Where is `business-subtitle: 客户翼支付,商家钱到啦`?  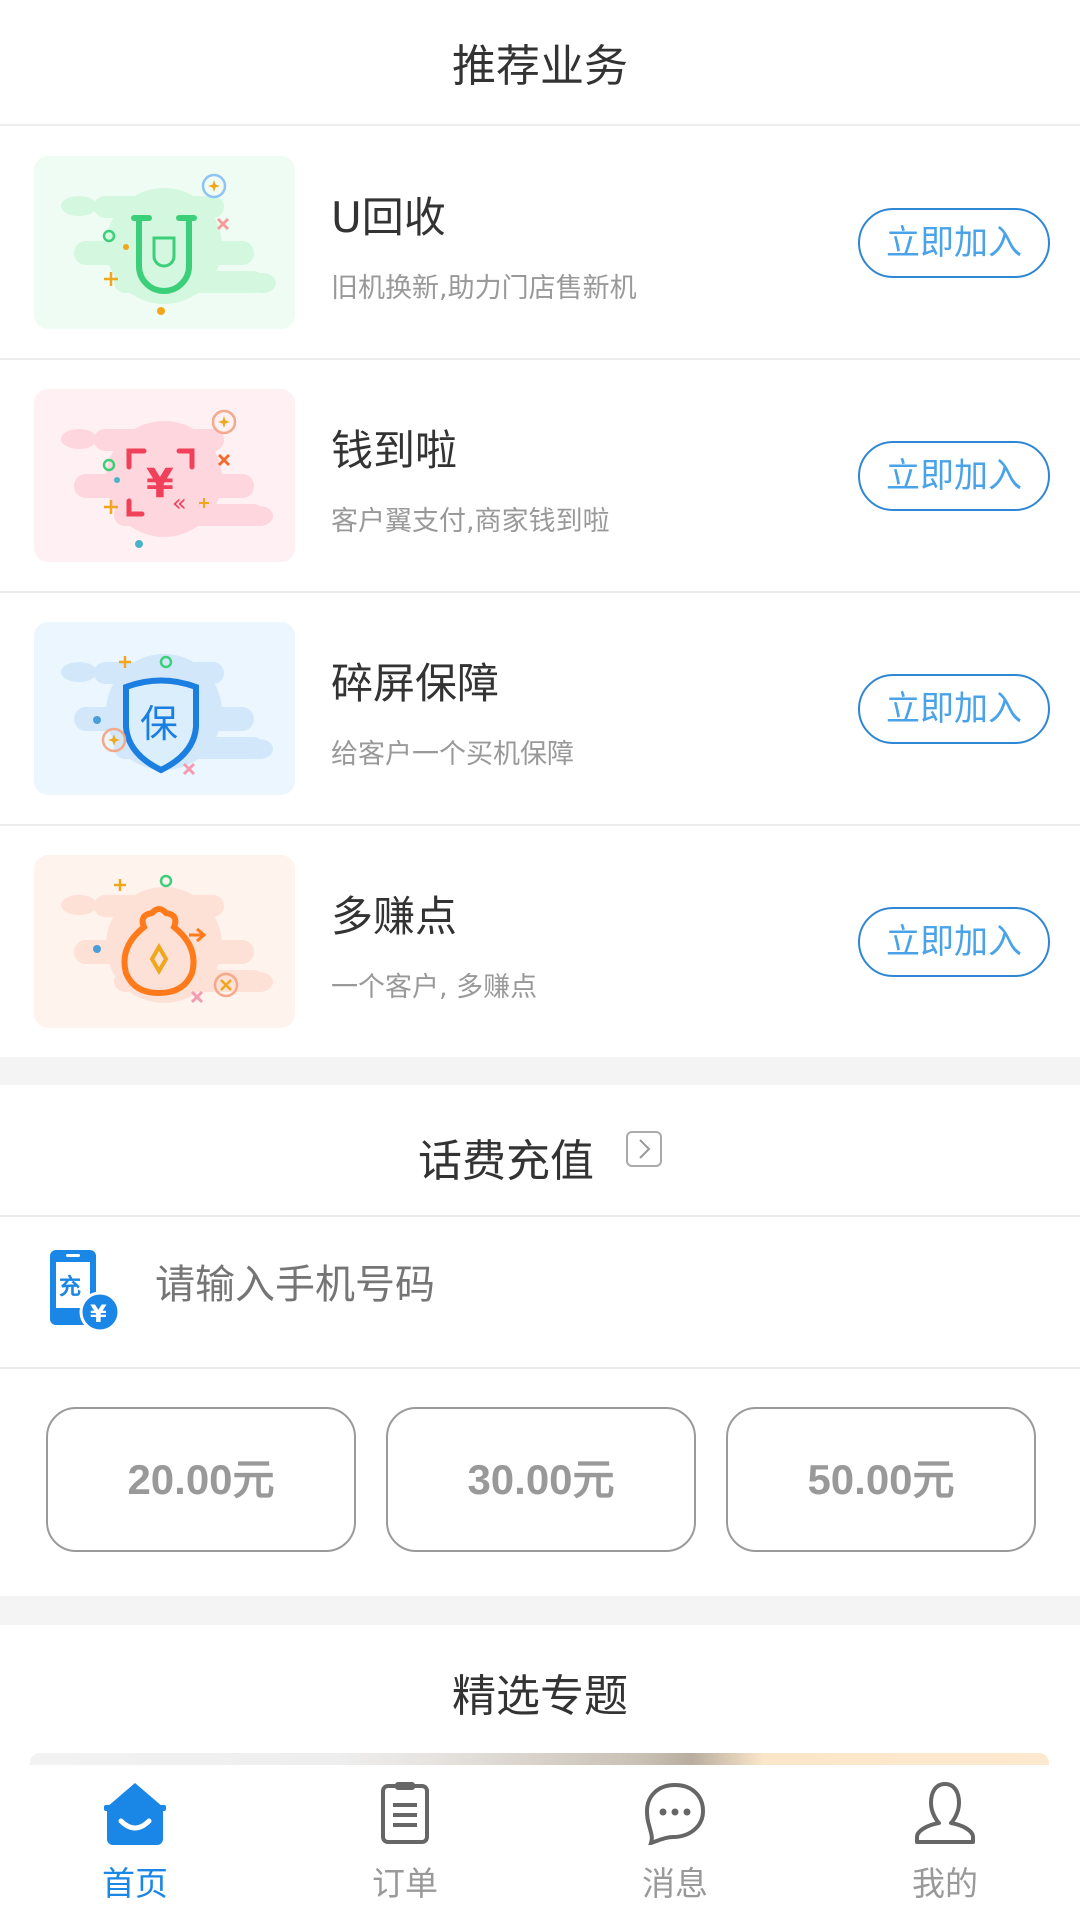
business-subtitle: 客户翼支付,商家钱到啦 is located at coordinates (470, 521).